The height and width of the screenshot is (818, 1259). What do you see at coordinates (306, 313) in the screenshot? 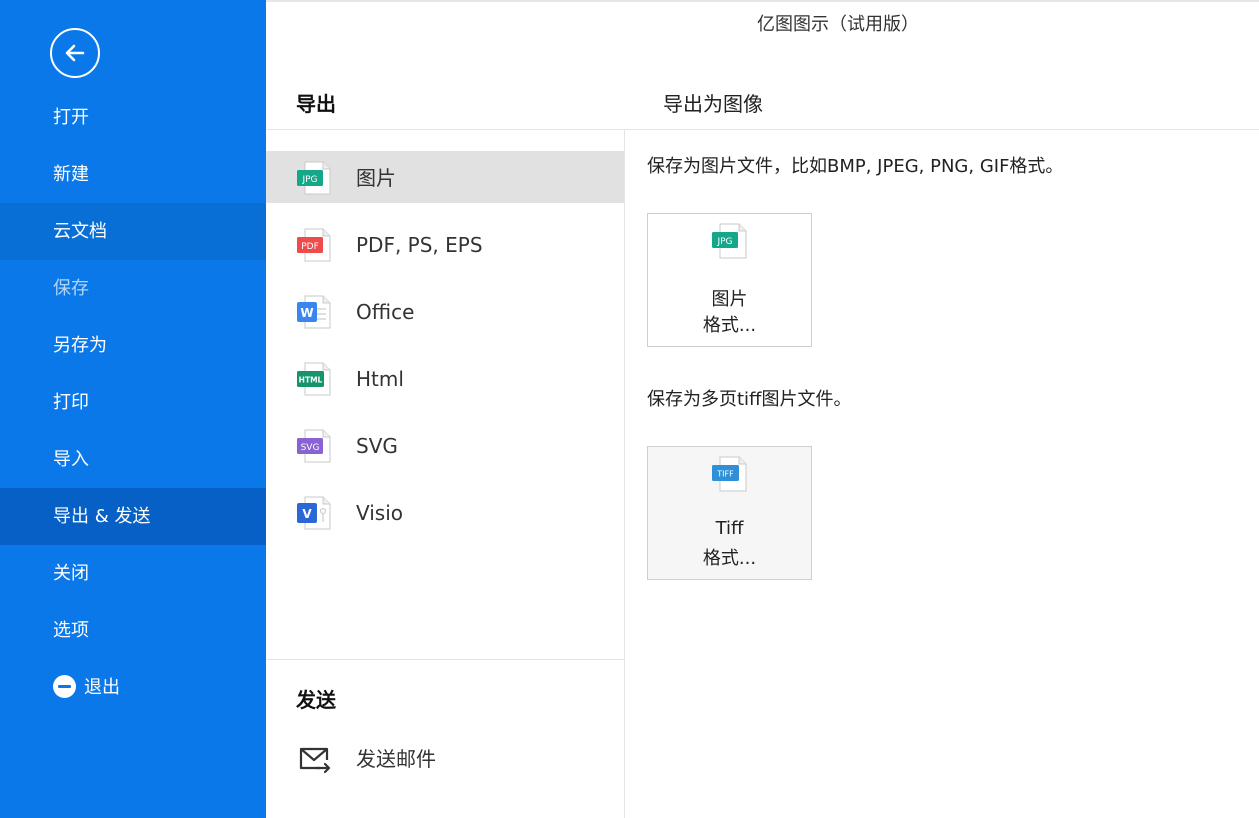
I see `word-badge: W` at bounding box center [306, 313].